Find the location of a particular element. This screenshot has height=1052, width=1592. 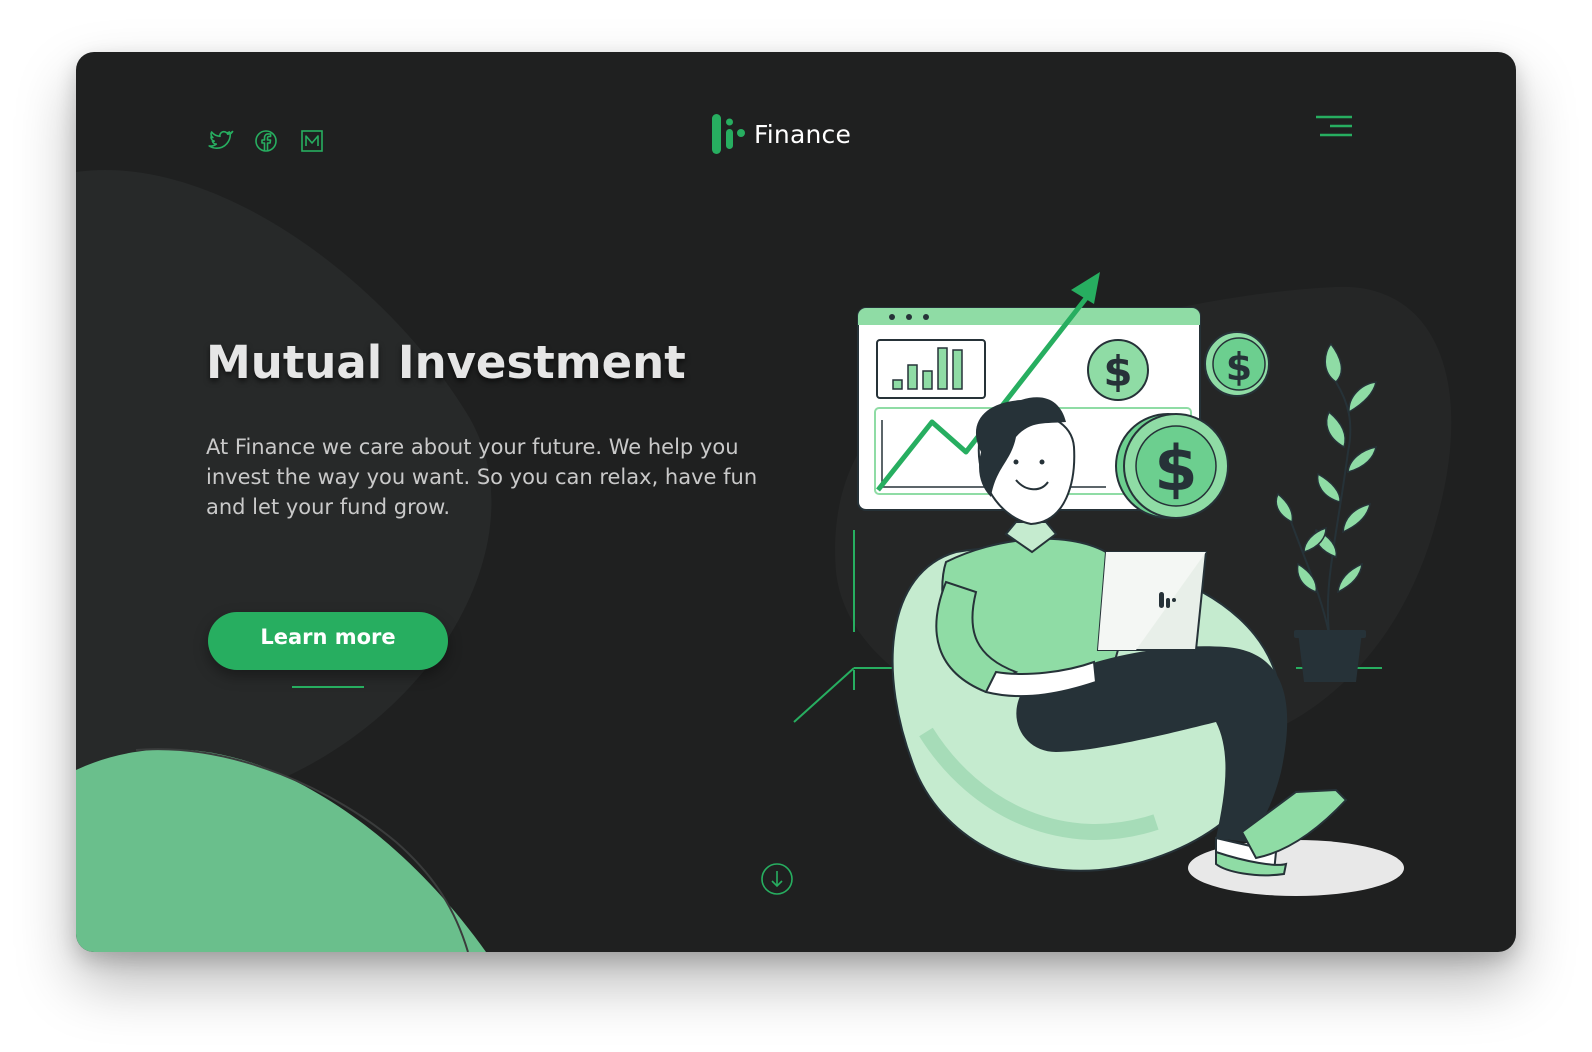

social-links is located at coordinates (266, 140).